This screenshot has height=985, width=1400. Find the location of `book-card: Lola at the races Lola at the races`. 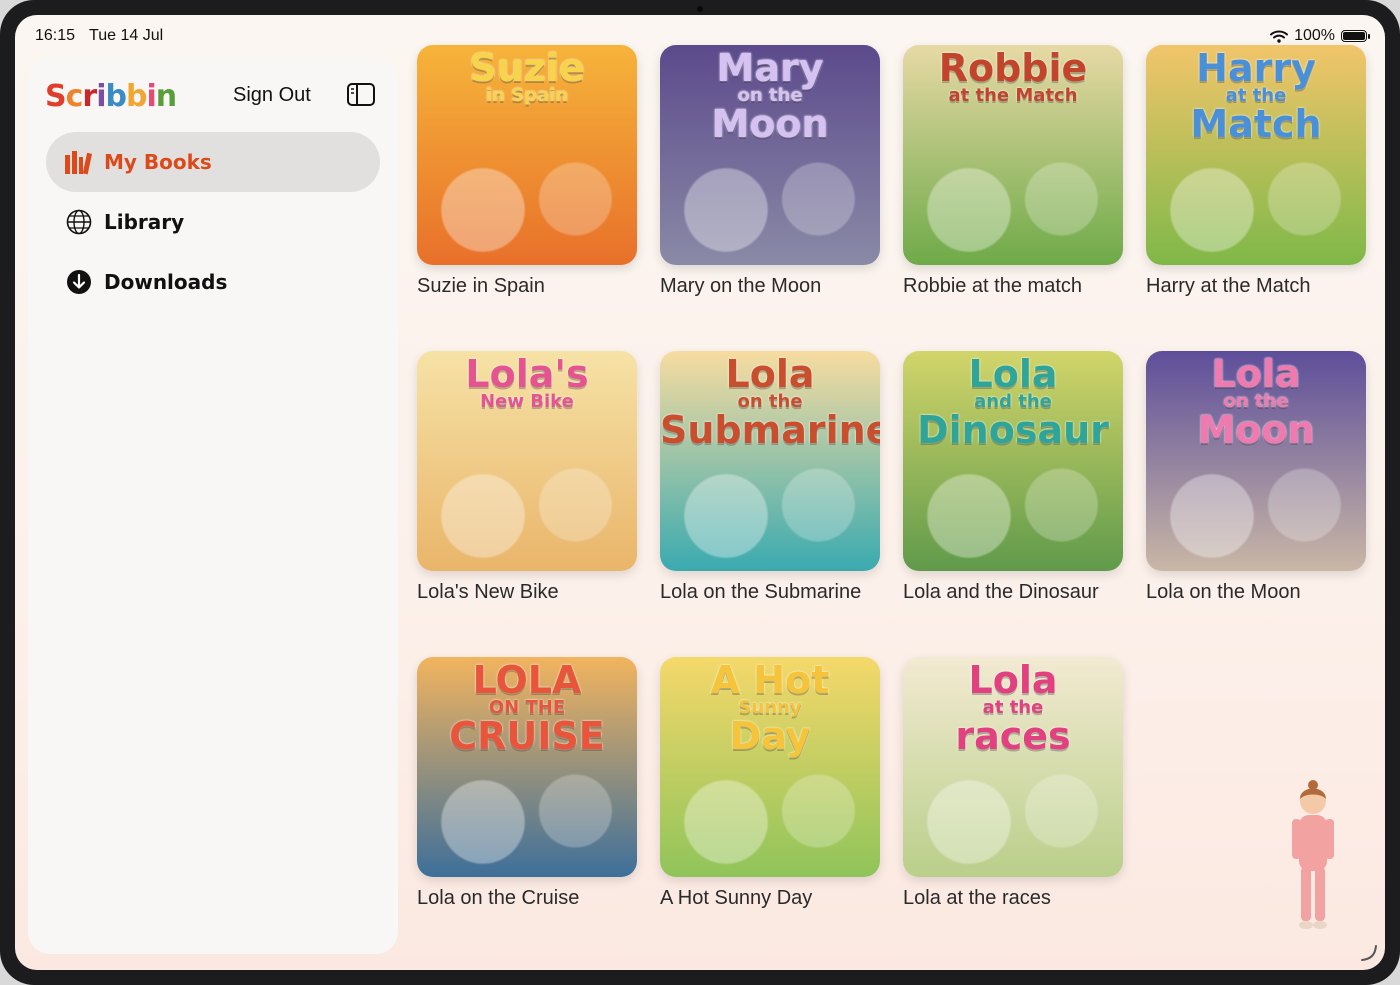

book-card: Lola at the races Lola at the races is located at coordinates (1013, 783).